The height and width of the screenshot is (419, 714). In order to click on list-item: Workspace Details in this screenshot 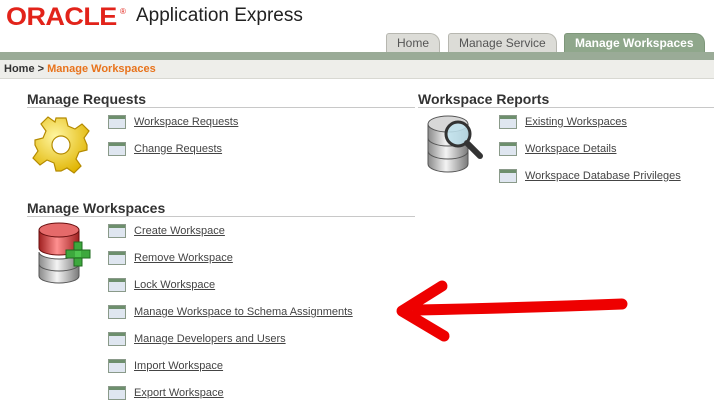, I will do `click(558, 149)`.